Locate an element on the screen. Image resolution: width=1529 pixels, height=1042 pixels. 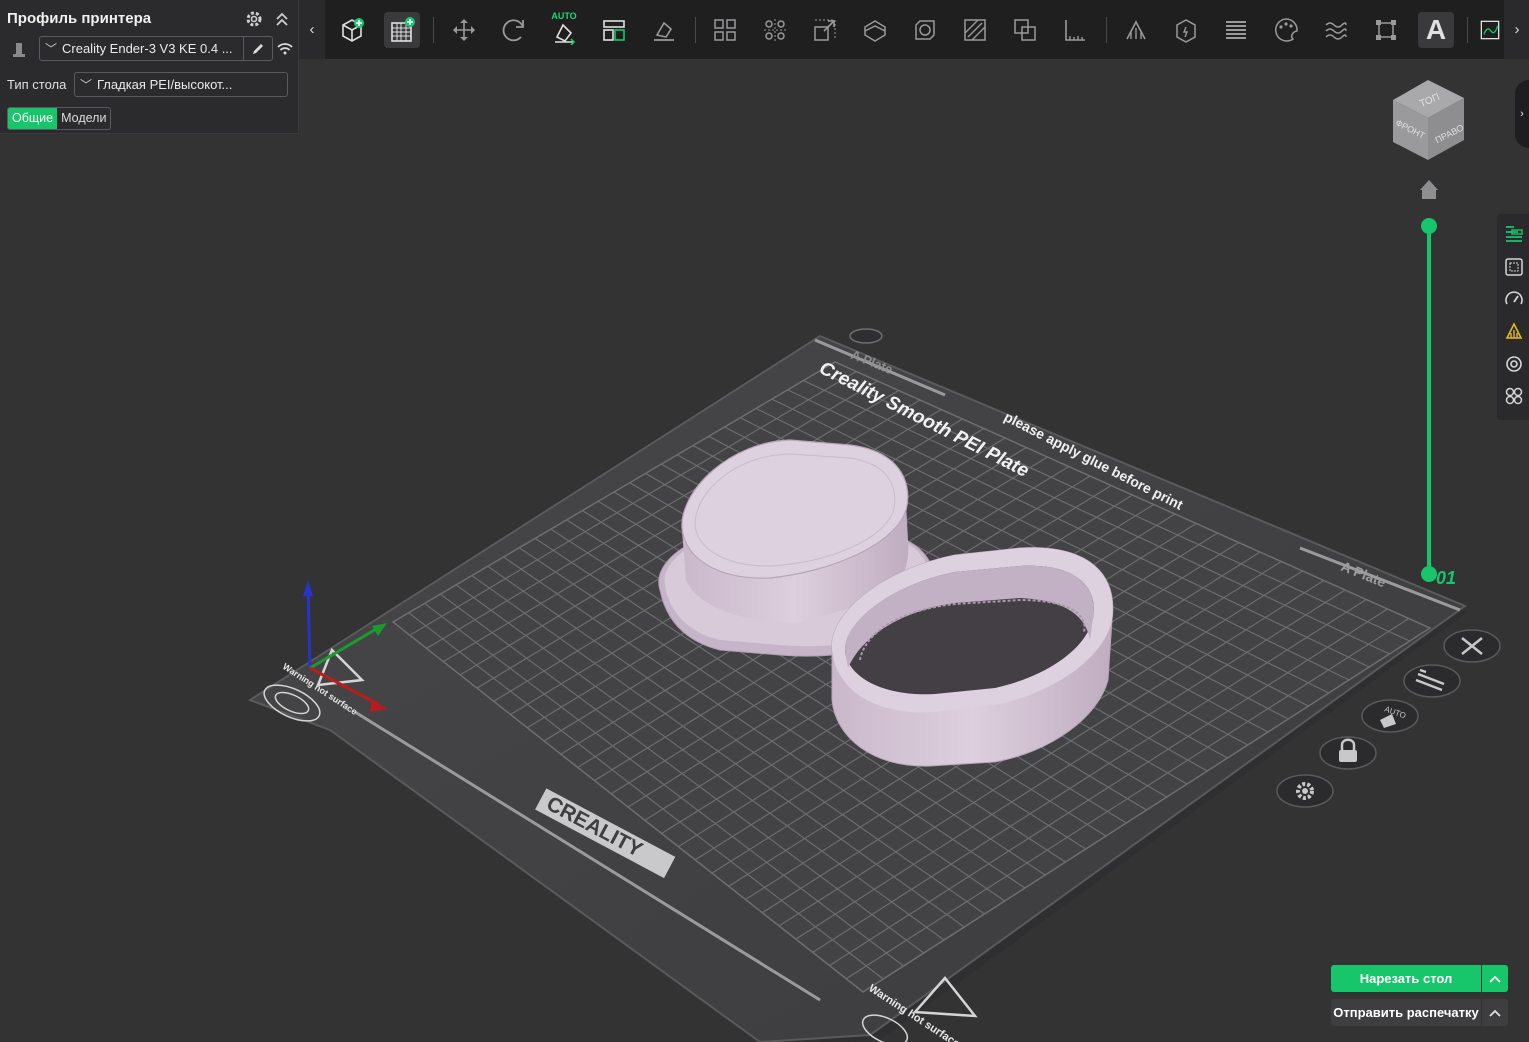
top-toolbar: ‹ › AUTO A is located at coordinates (914, 29).